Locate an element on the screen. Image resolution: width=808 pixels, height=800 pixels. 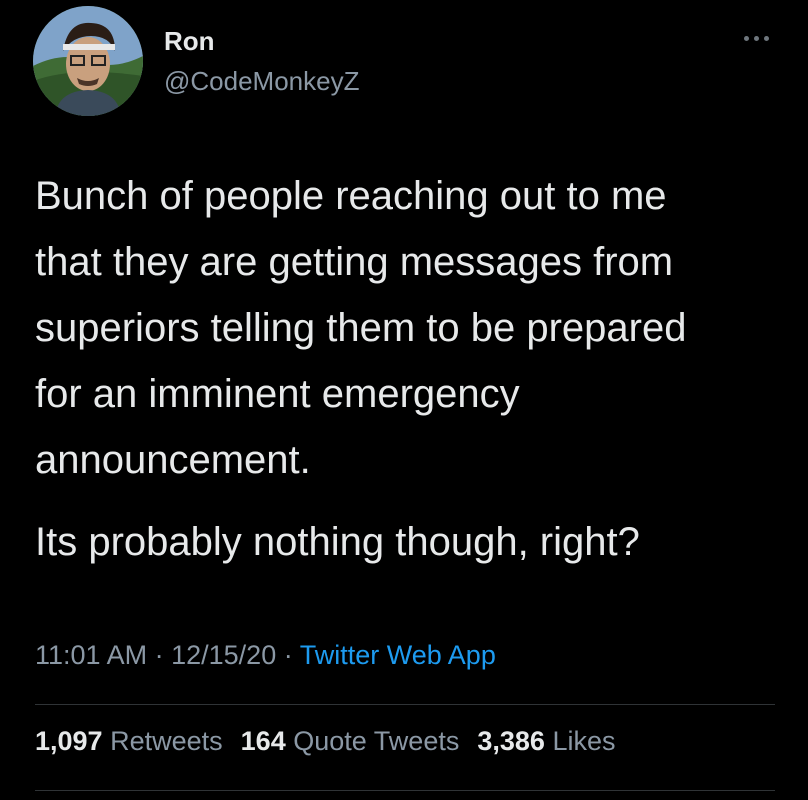
tweet-time: 11:01 AM is located at coordinates (91, 655).